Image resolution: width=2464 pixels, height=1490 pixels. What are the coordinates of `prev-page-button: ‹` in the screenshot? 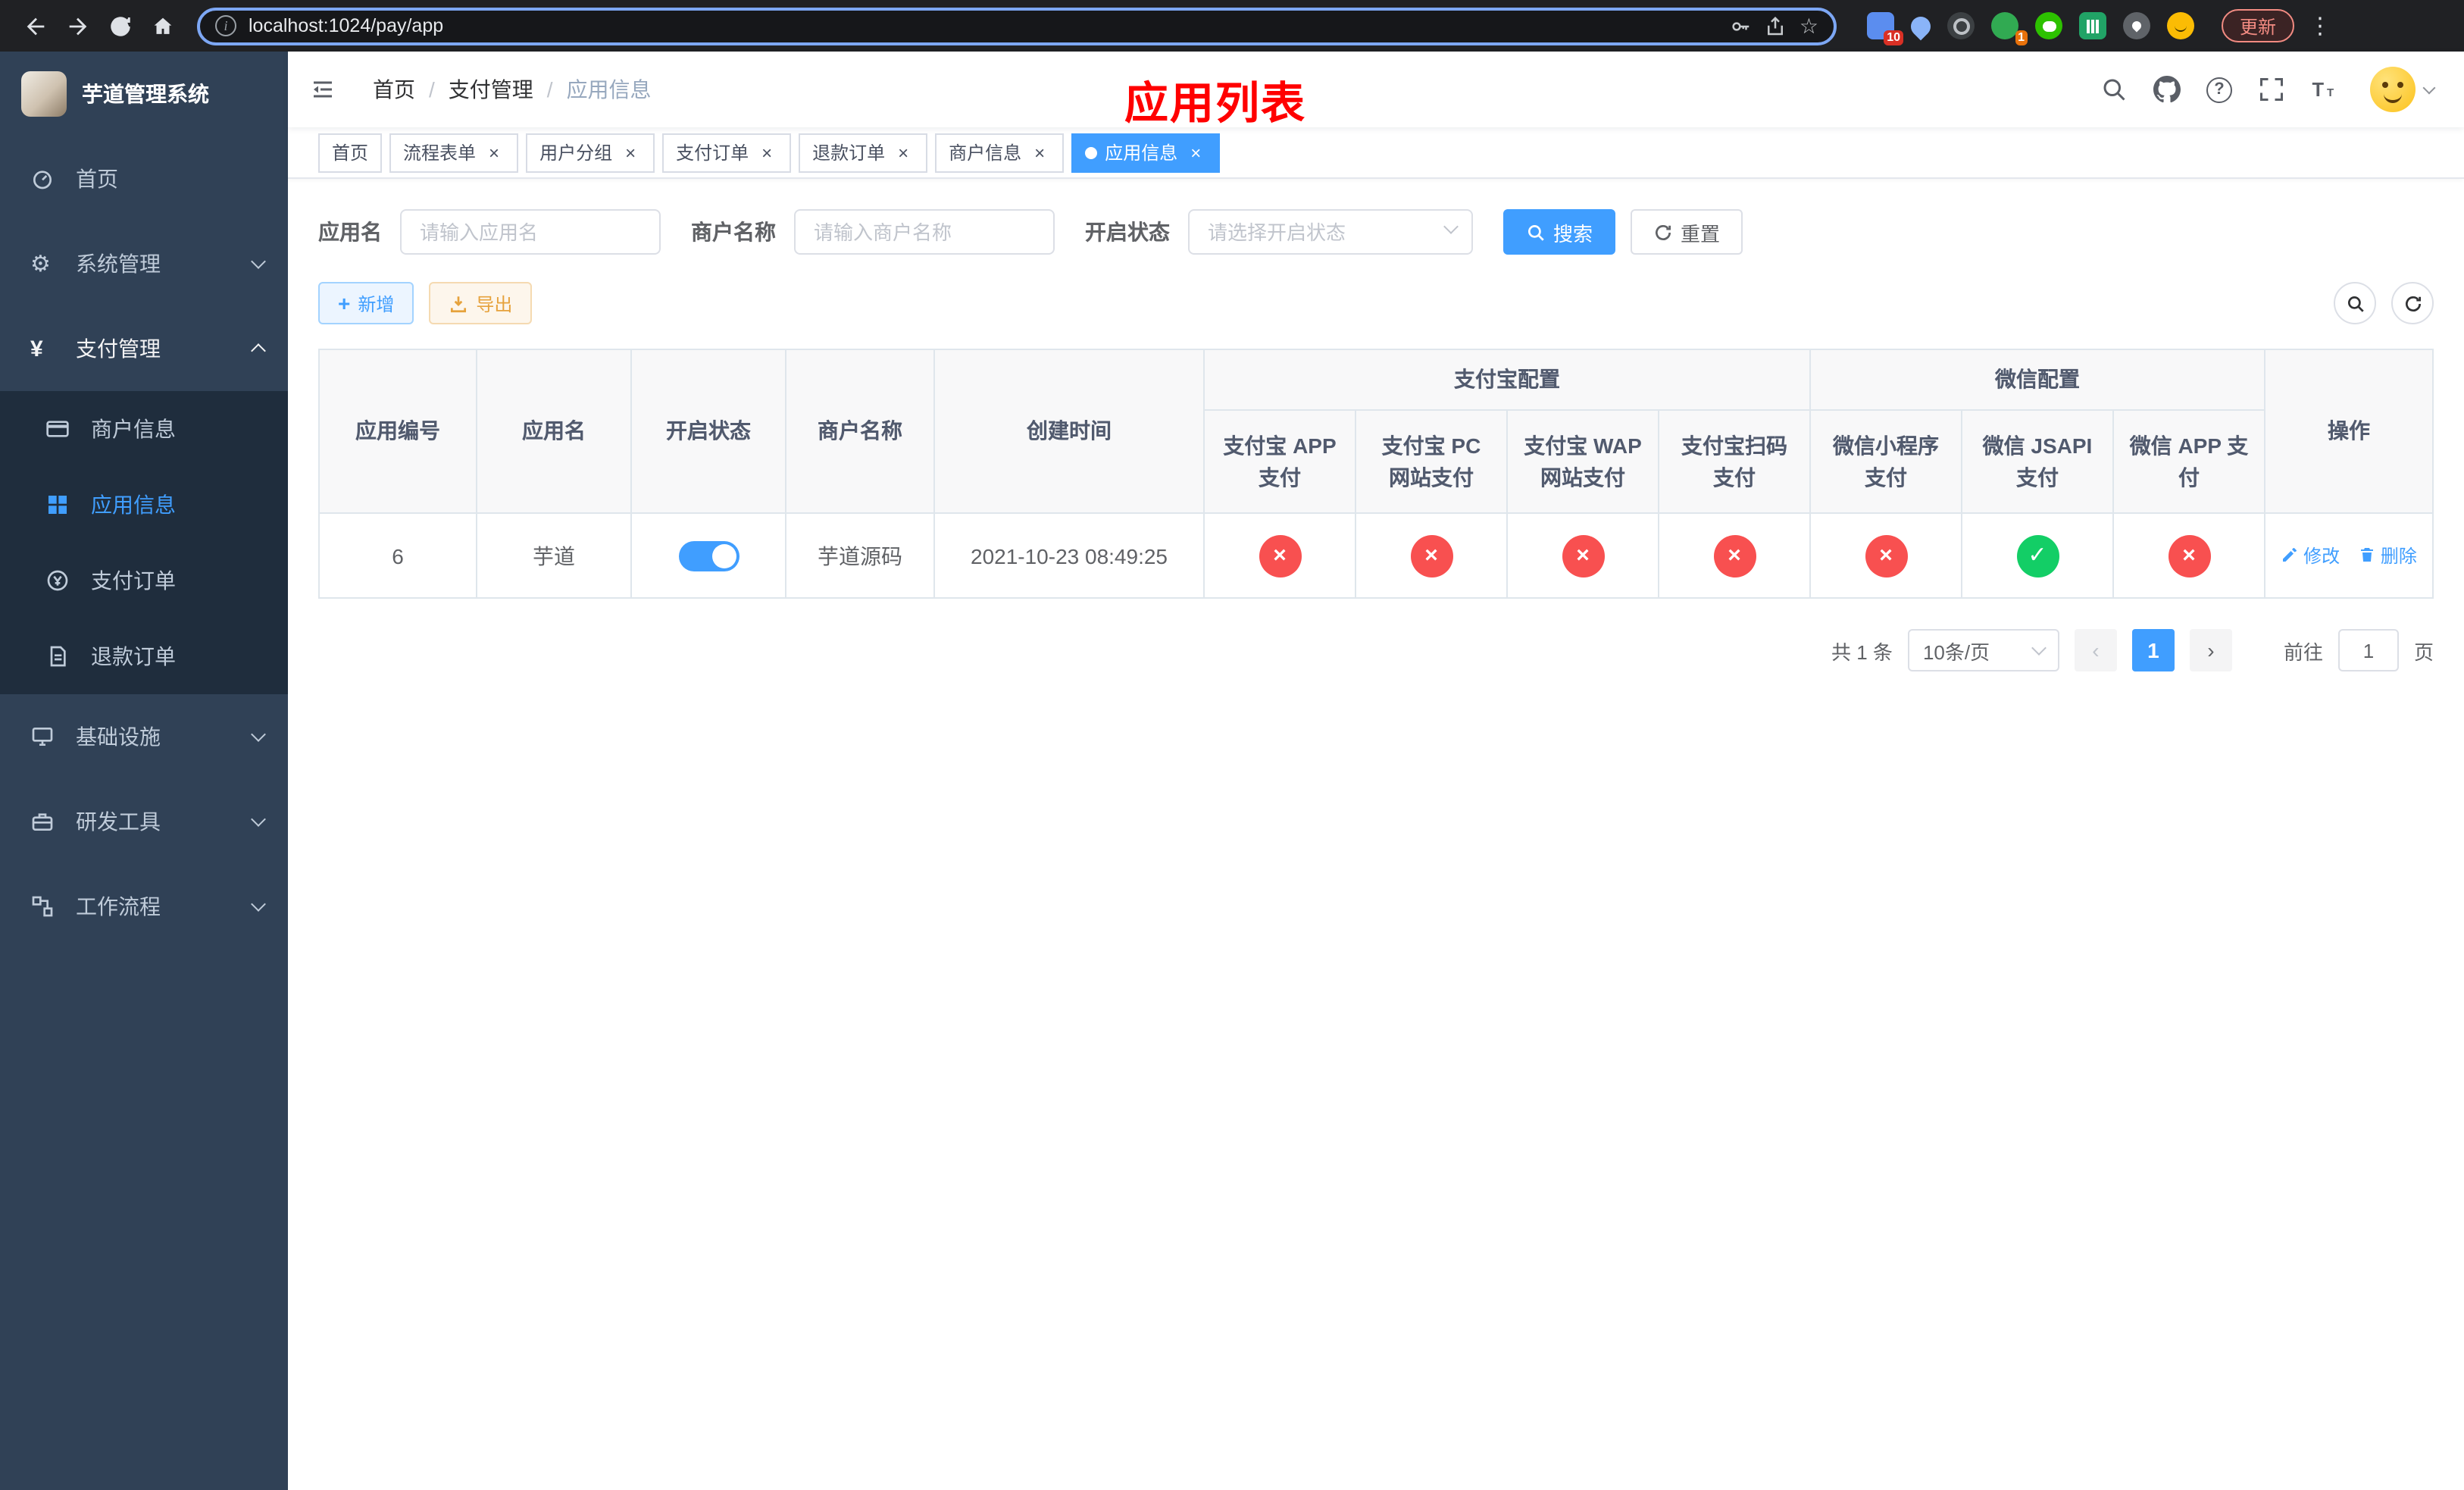 It's located at (2095, 650).